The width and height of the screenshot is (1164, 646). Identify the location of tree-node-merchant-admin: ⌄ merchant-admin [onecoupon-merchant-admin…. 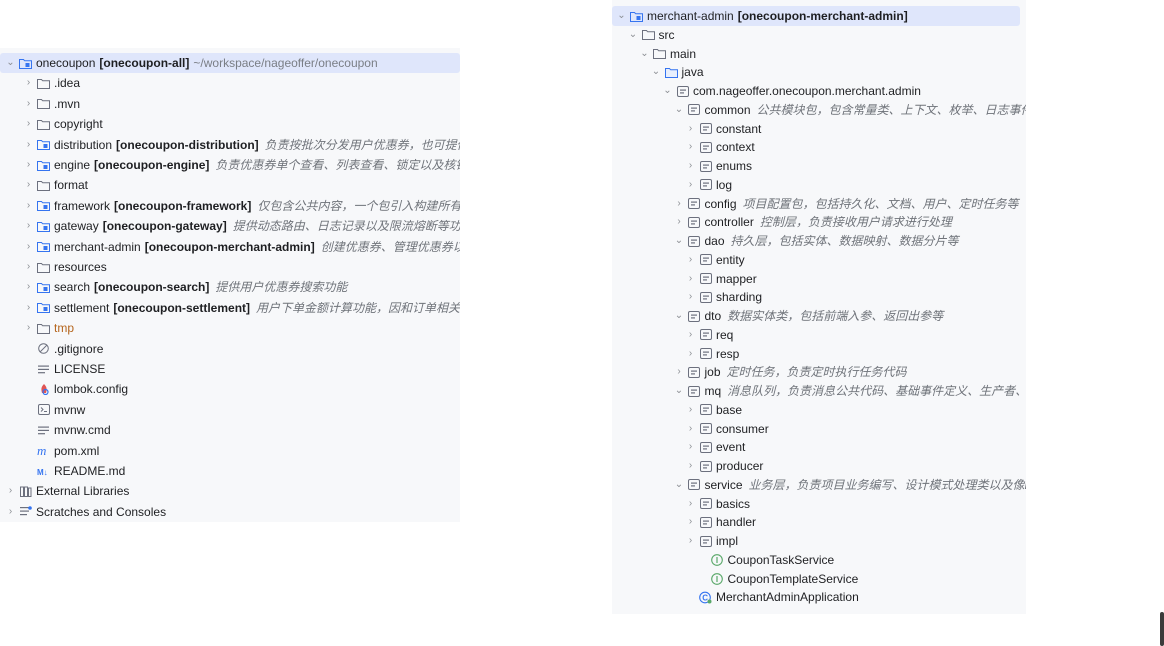
(816, 16).